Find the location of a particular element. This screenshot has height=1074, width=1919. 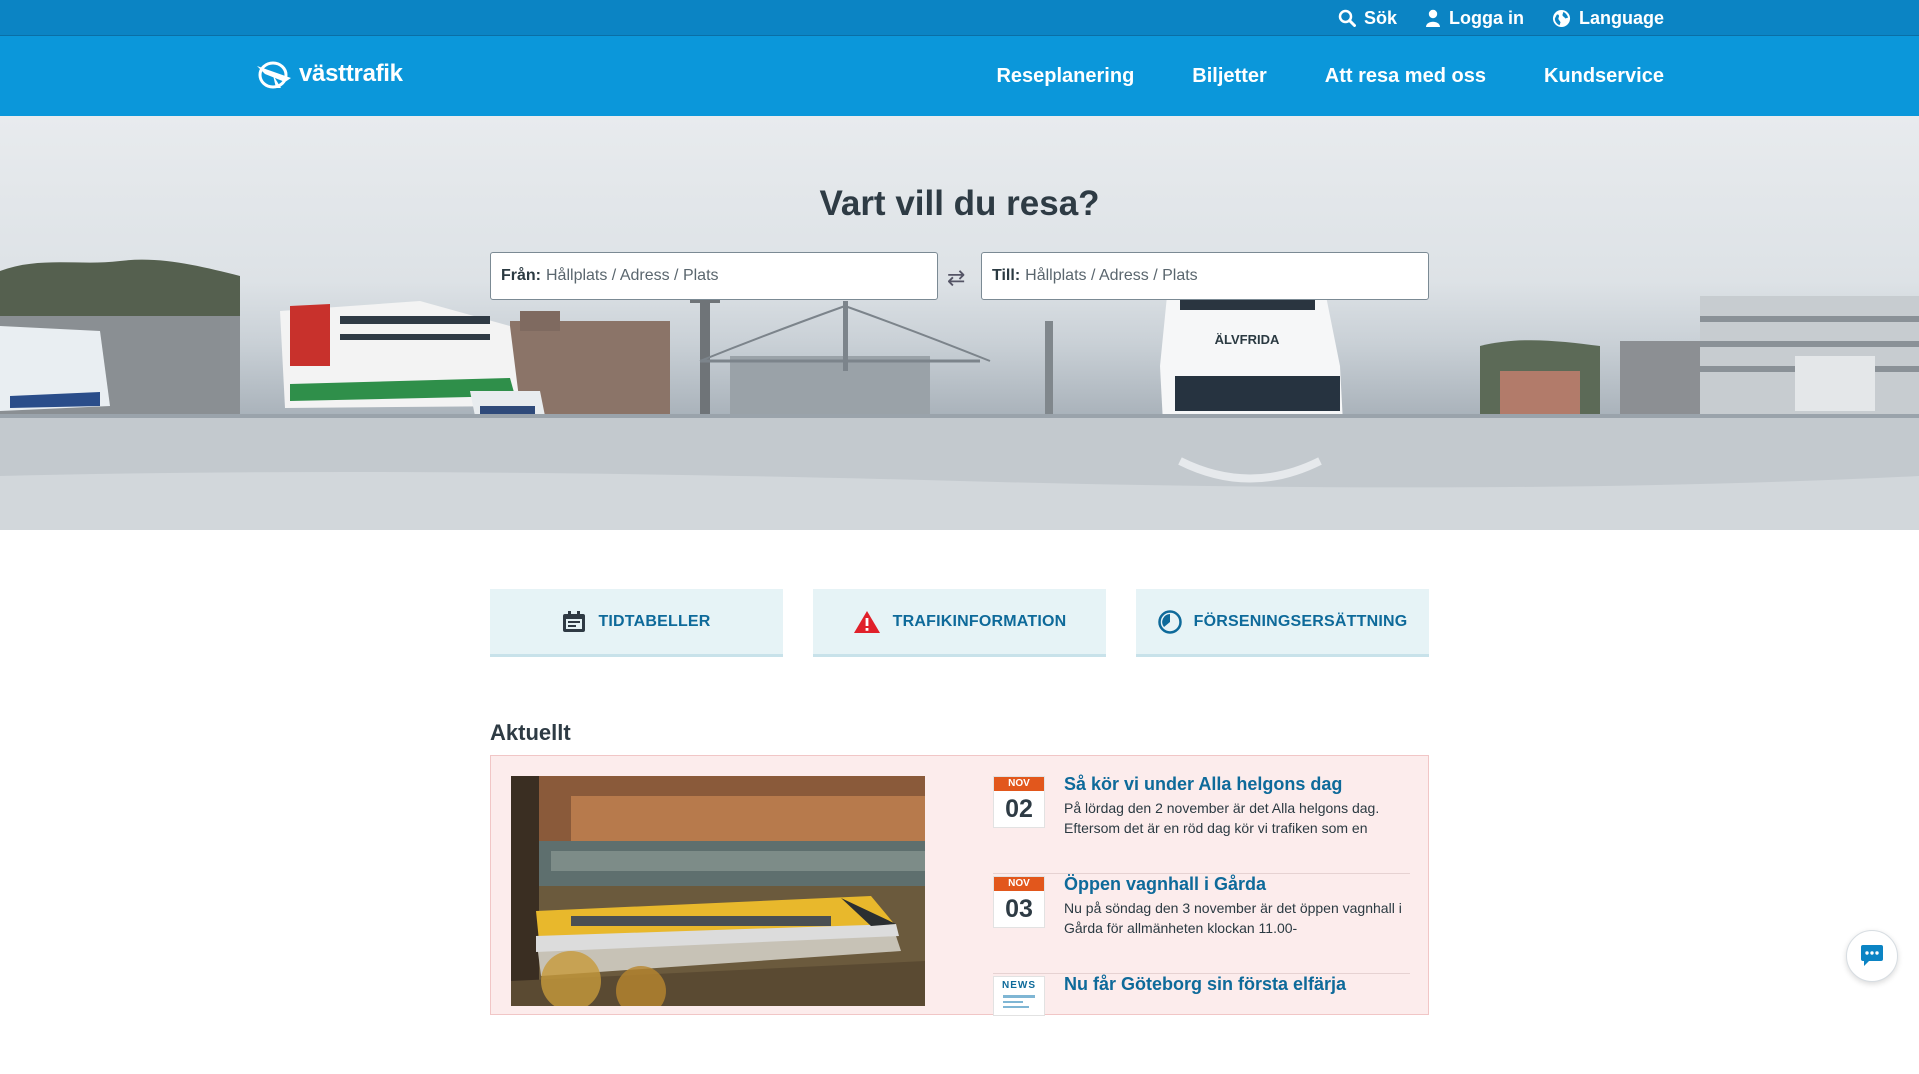

language-label: Language is located at coordinates (1621, 17).